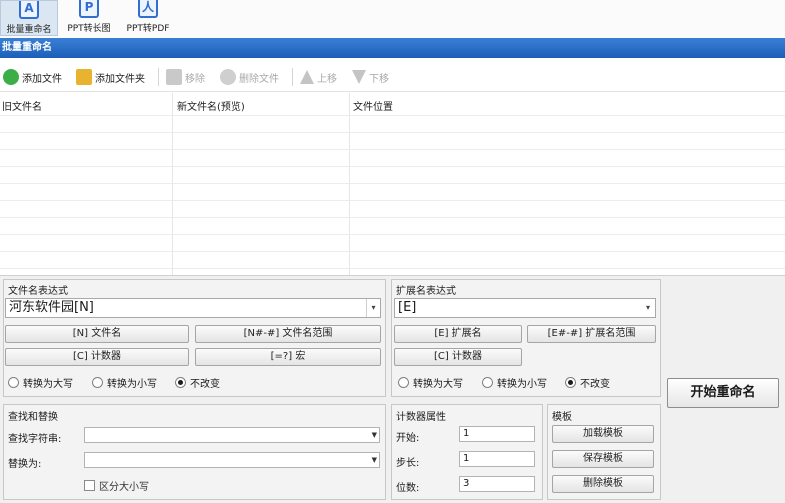 The image size is (785, 503). What do you see at coordinates (120, 79) in the screenshot?
I see `add-folder-label: 添加文件夹` at bounding box center [120, 79].